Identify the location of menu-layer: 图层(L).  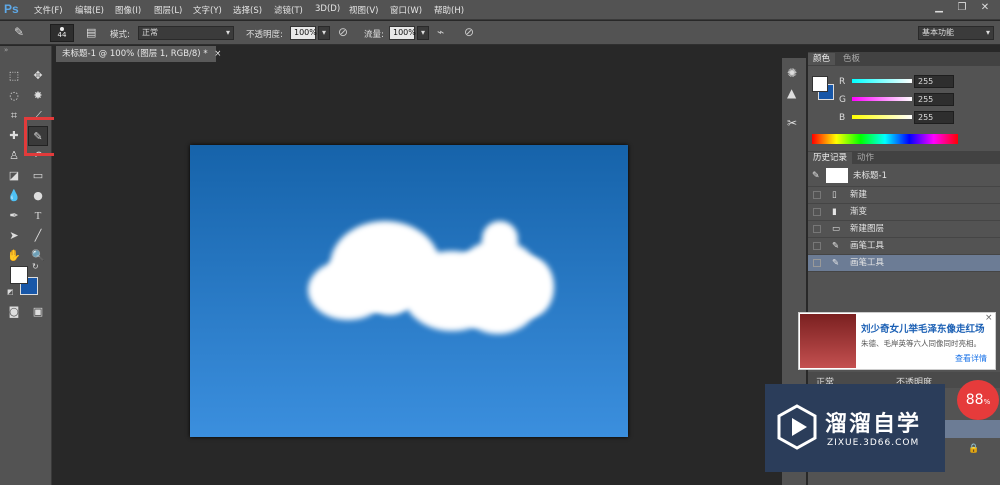
(168, 10).